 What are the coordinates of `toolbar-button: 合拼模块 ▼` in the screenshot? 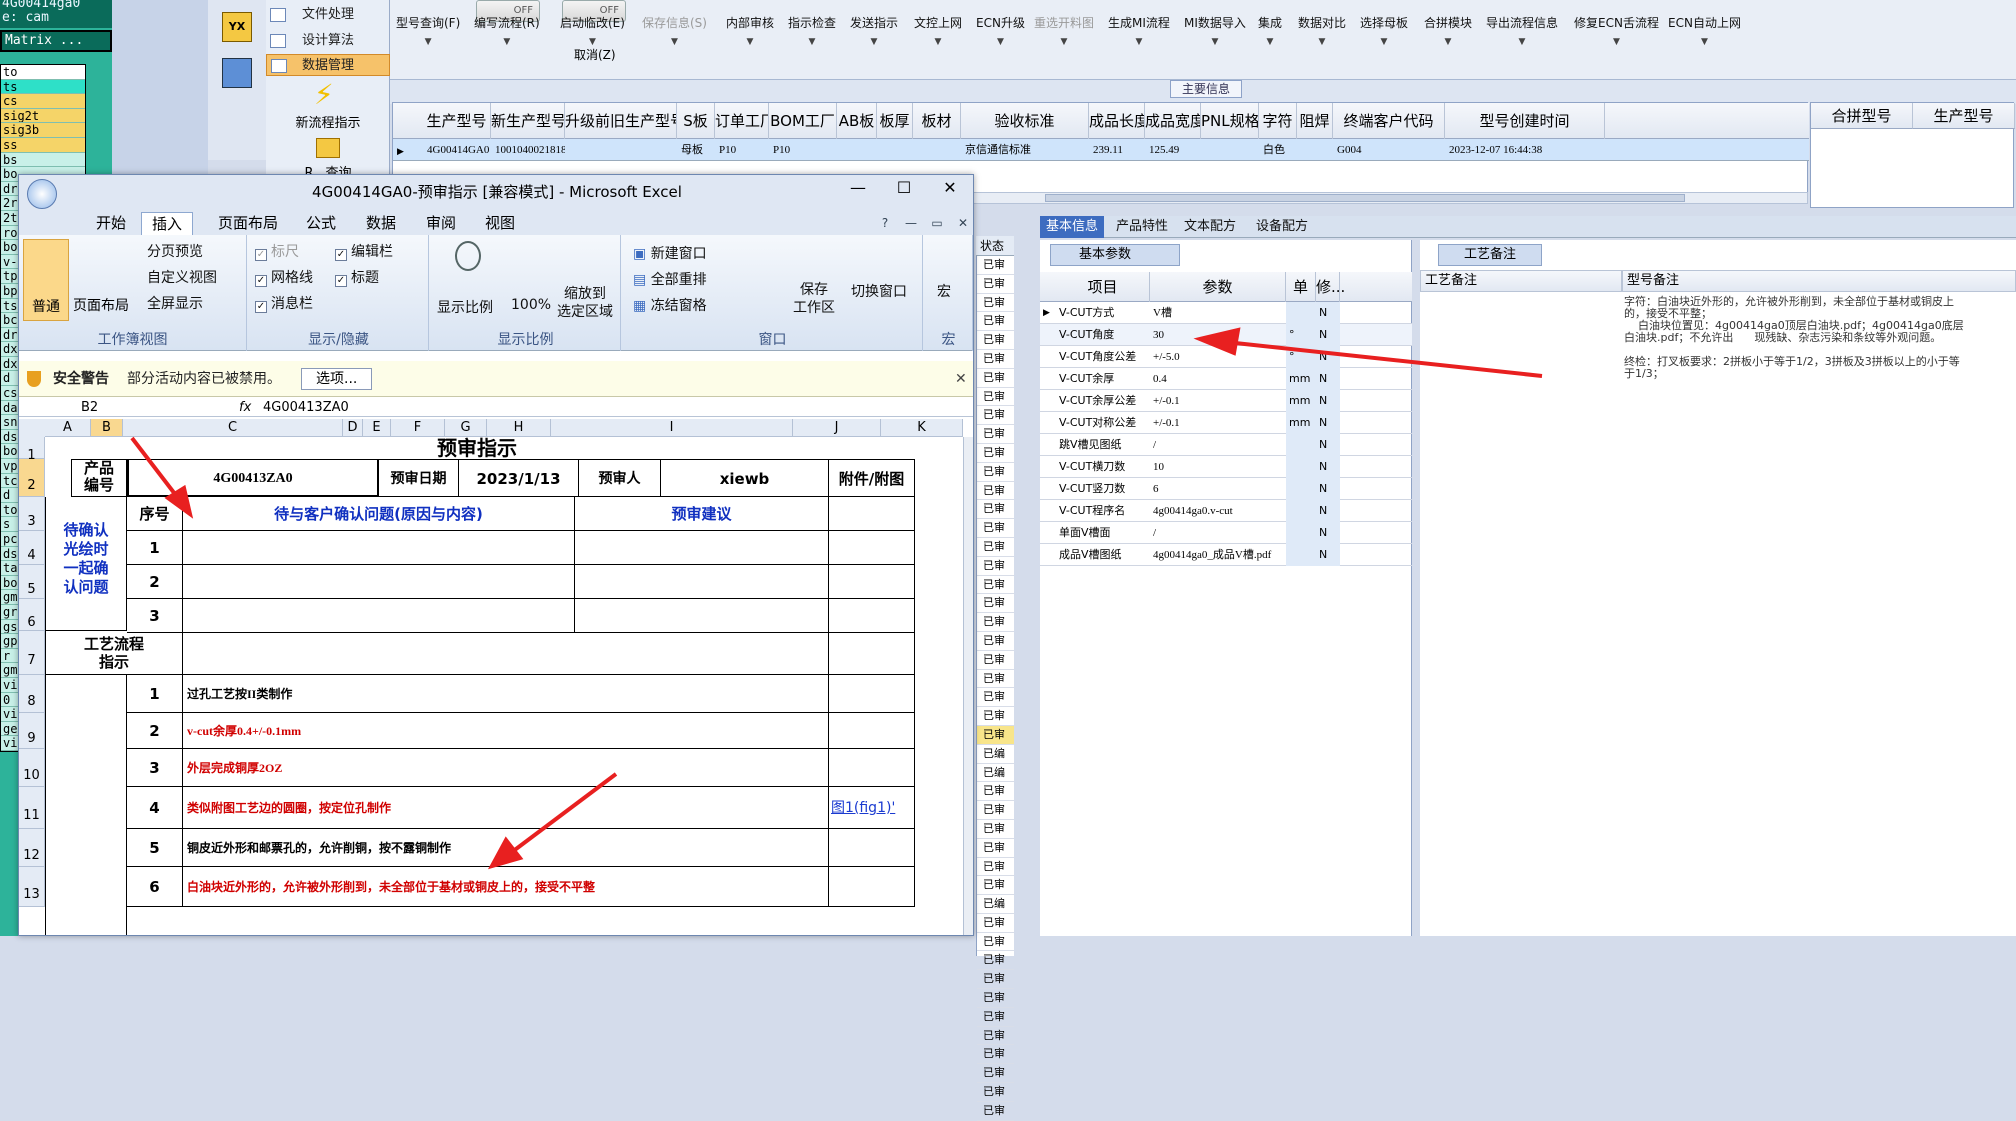 It's located at (1448, 30).